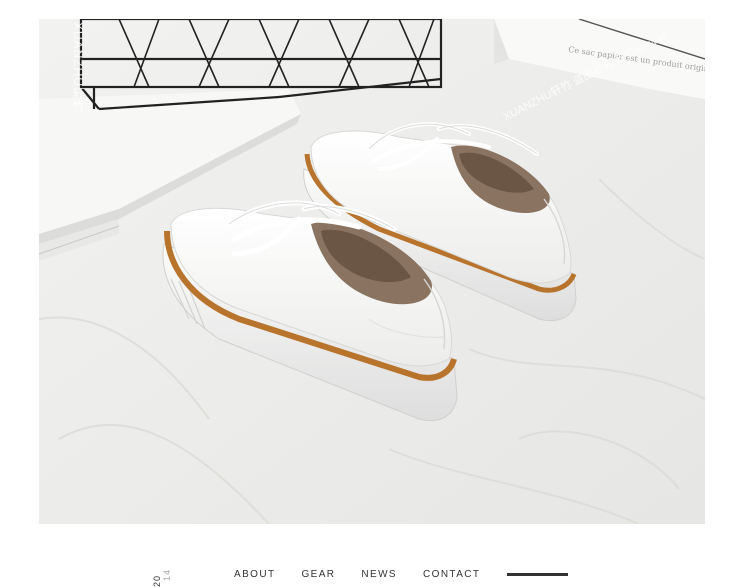 The height and width of the screenshot is (587, 750). I want to click on footer-nav-bar: 2014 ABOUT GEAR NEWS CONTACT, so click(375, 563).